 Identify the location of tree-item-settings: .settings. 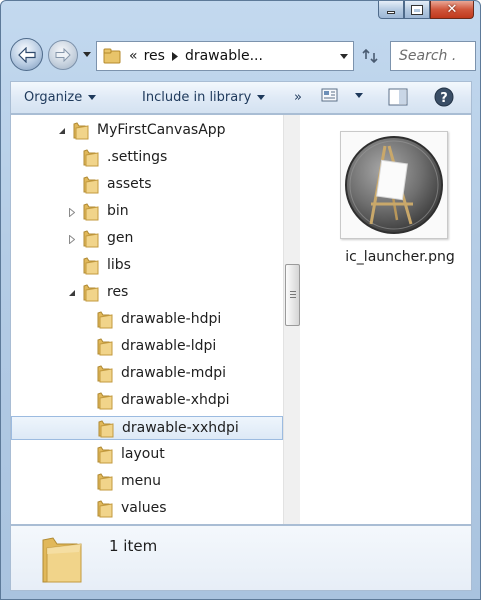
(147, 158).